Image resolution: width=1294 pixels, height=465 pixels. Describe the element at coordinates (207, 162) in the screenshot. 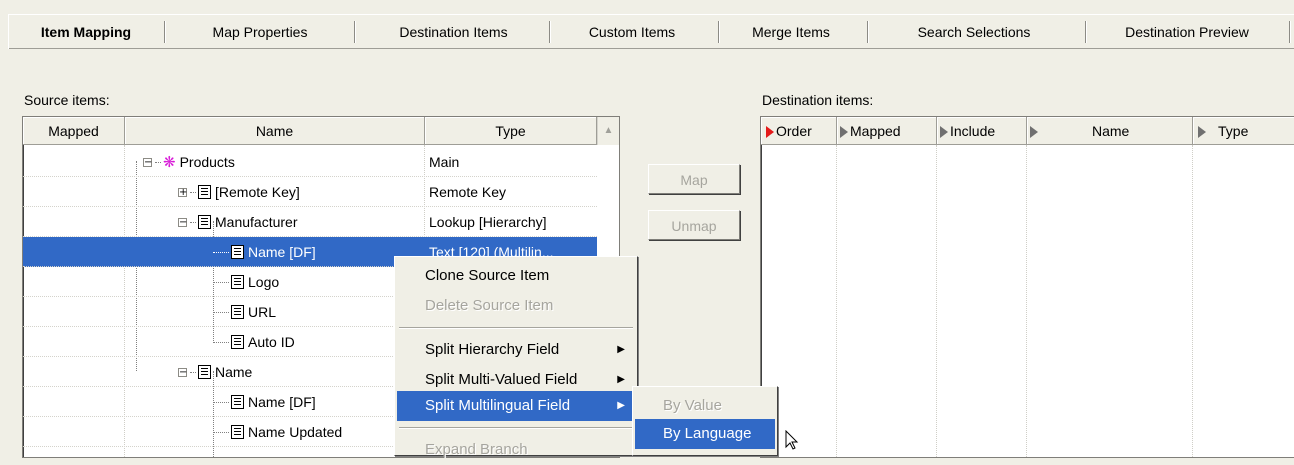

I see `item-name: Products` at that location.